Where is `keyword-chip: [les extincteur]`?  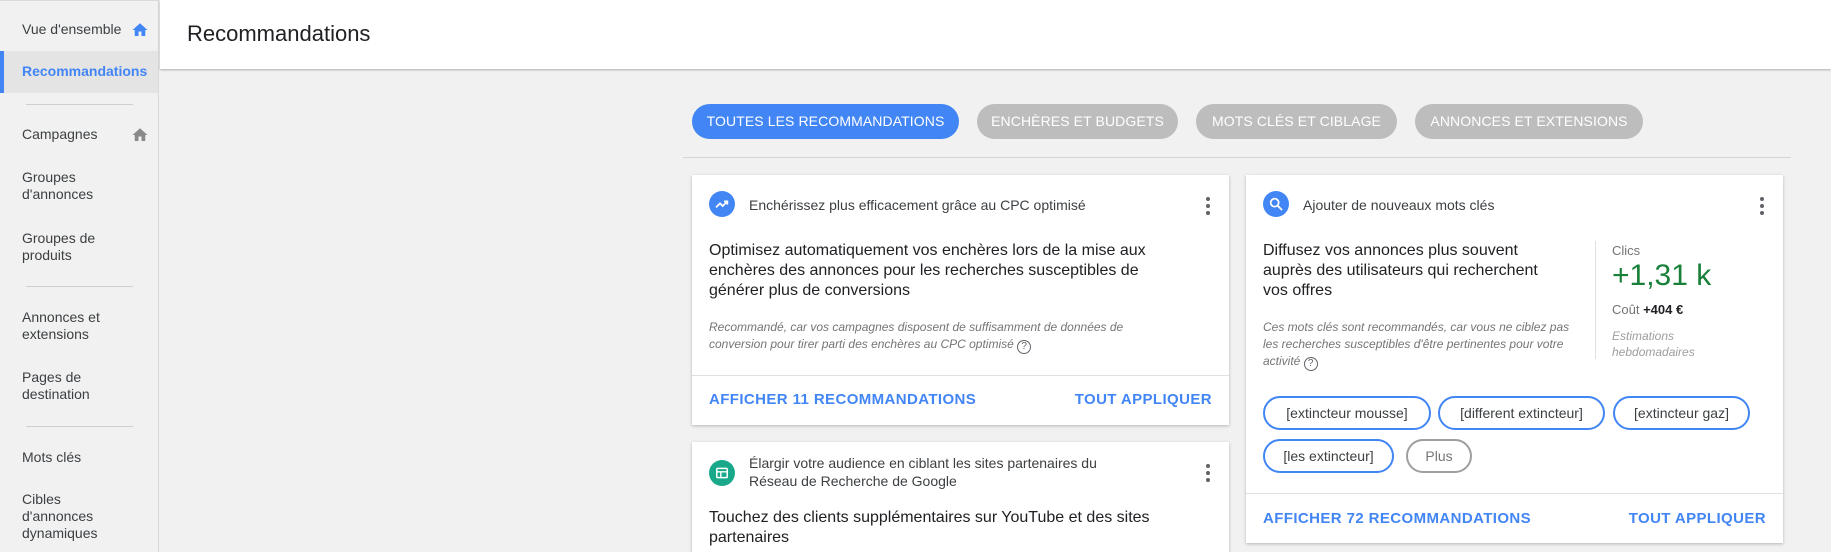 keyword-chip: [les extincteur] is located at coordinates (1328, 456).